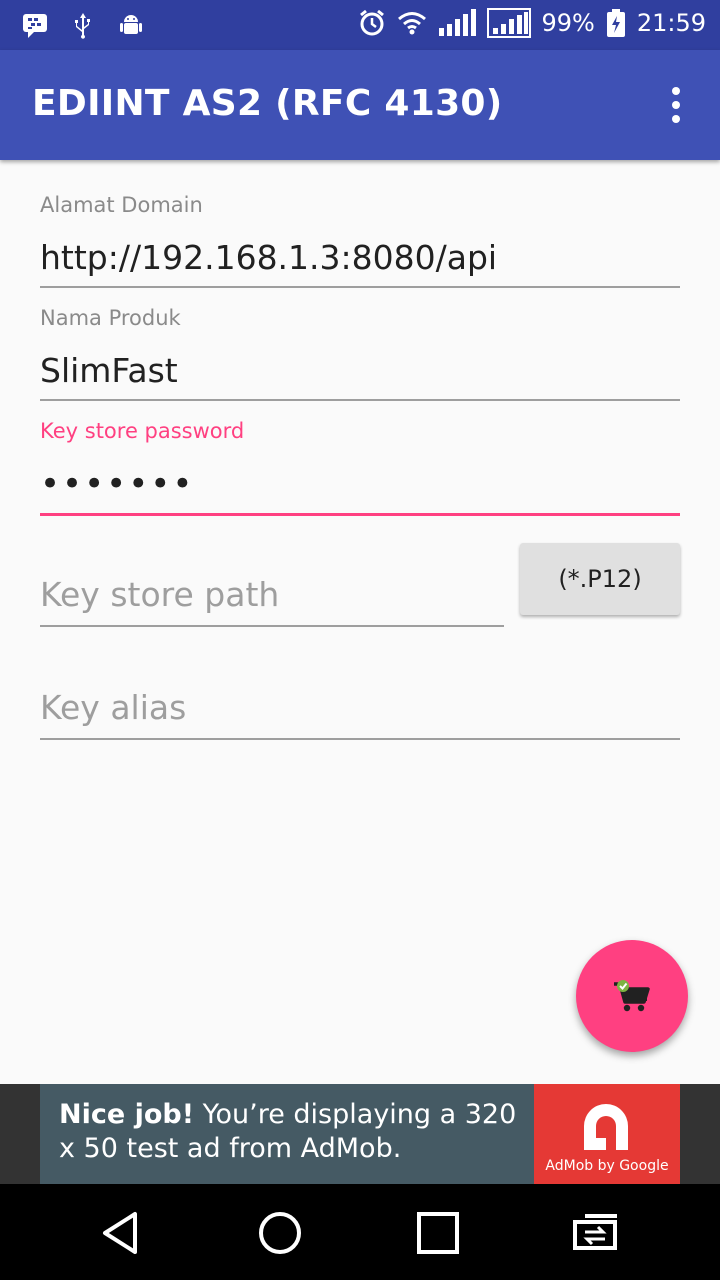  I want to click on password-underline, so click(360, 514).